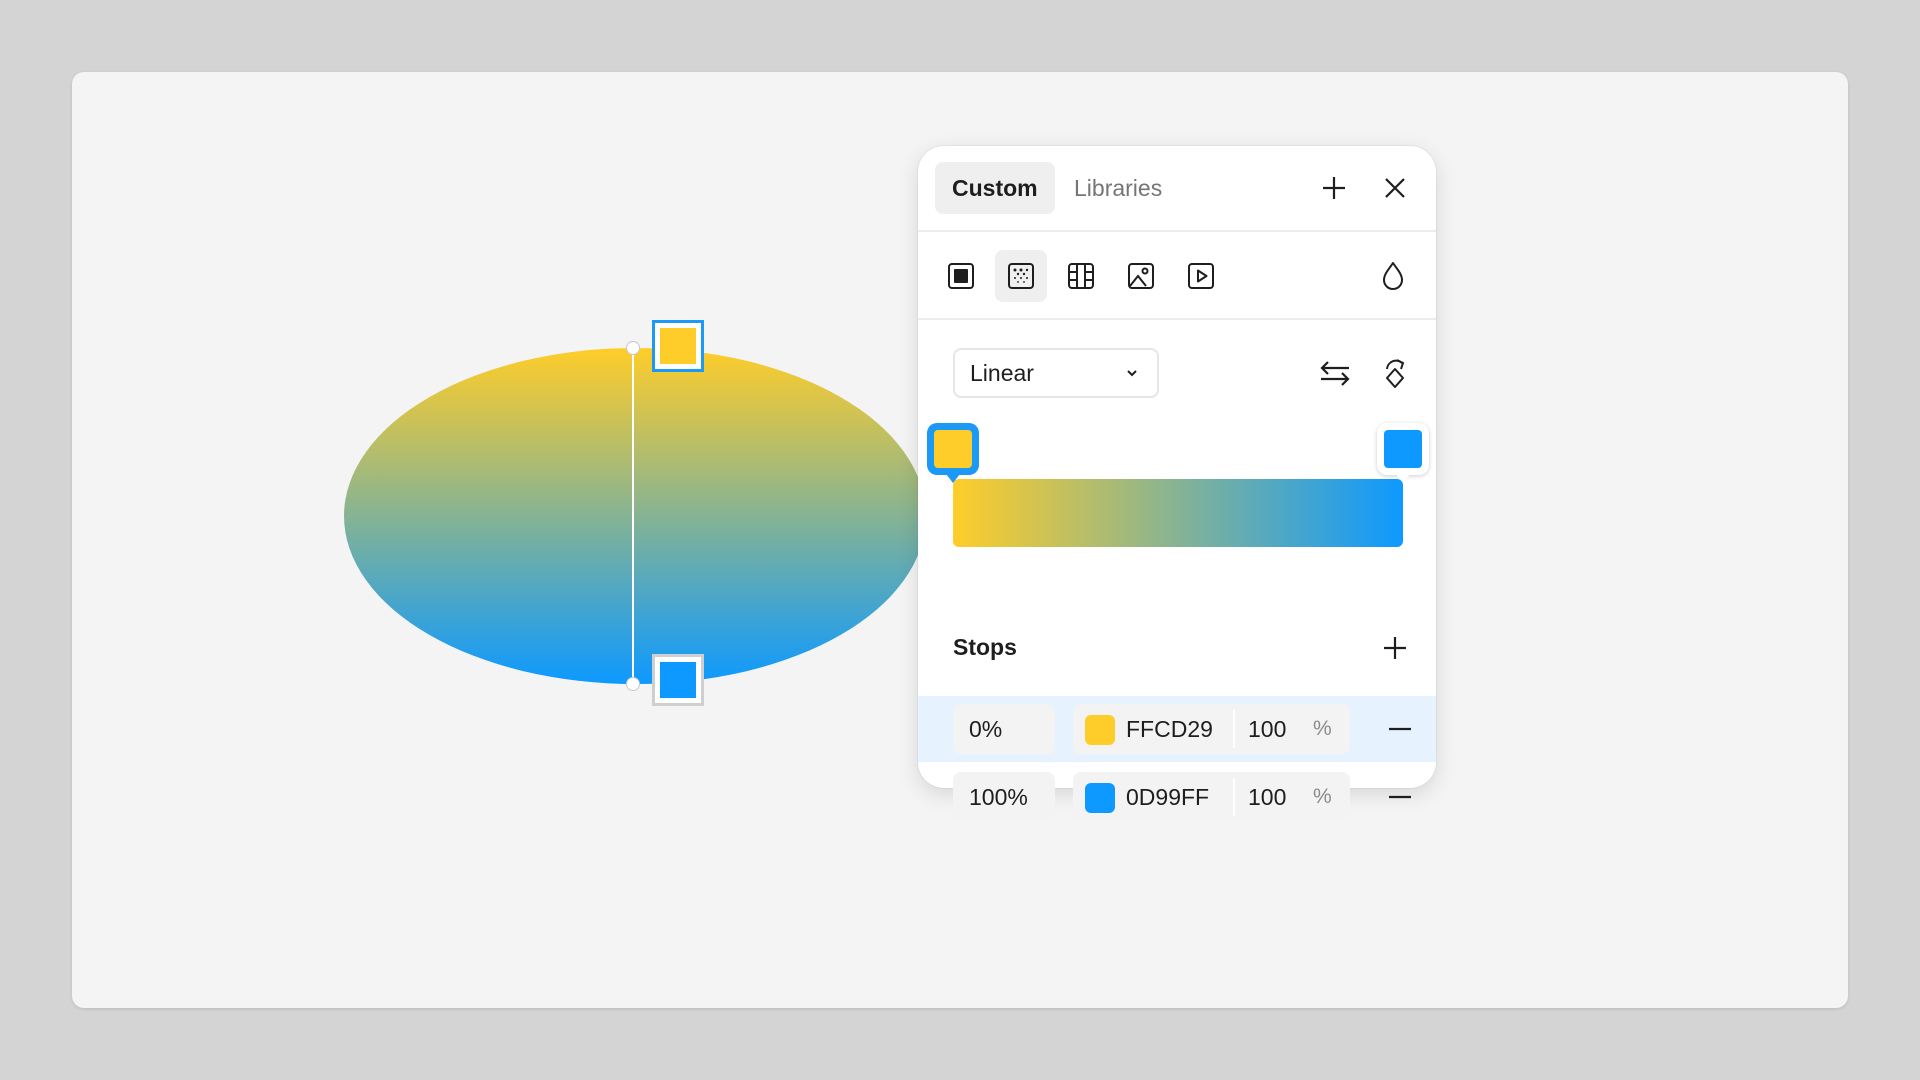 The width and height of the screenshot is (1920, 1080). I want to click on end-stop-swatch, so click(678, 680).